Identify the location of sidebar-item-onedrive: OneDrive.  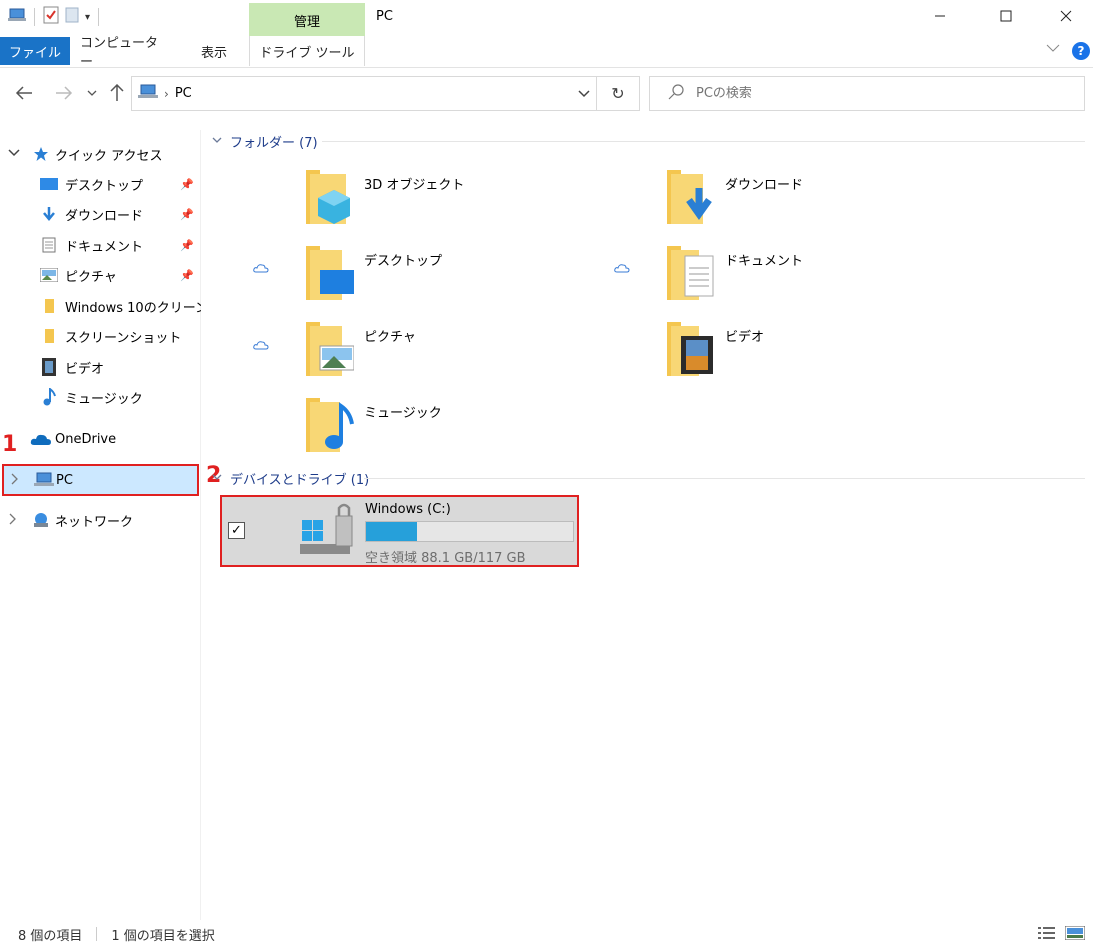
(100, 439).